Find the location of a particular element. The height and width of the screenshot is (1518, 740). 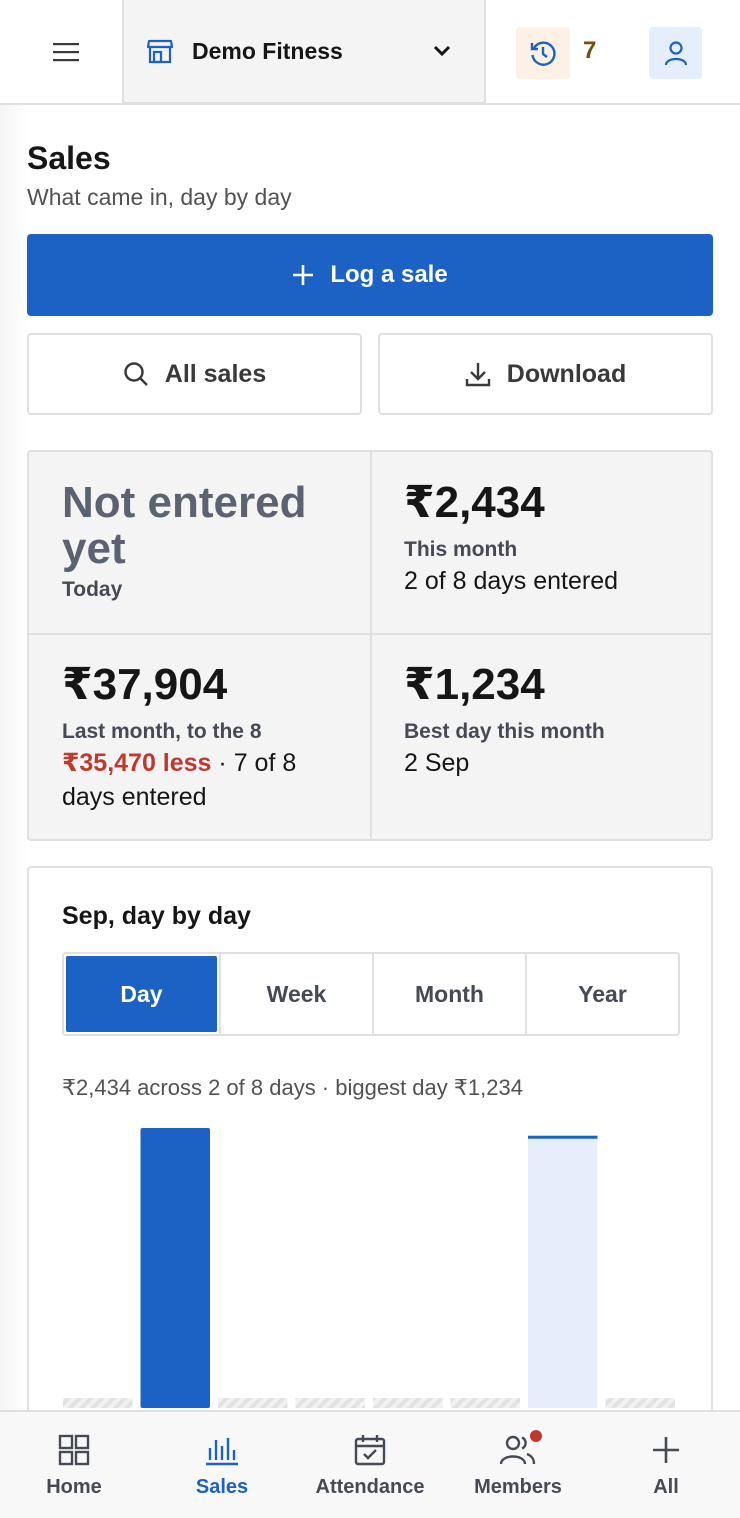

stat-best-day-label: Best day this month is located at coordinates (504, 731).